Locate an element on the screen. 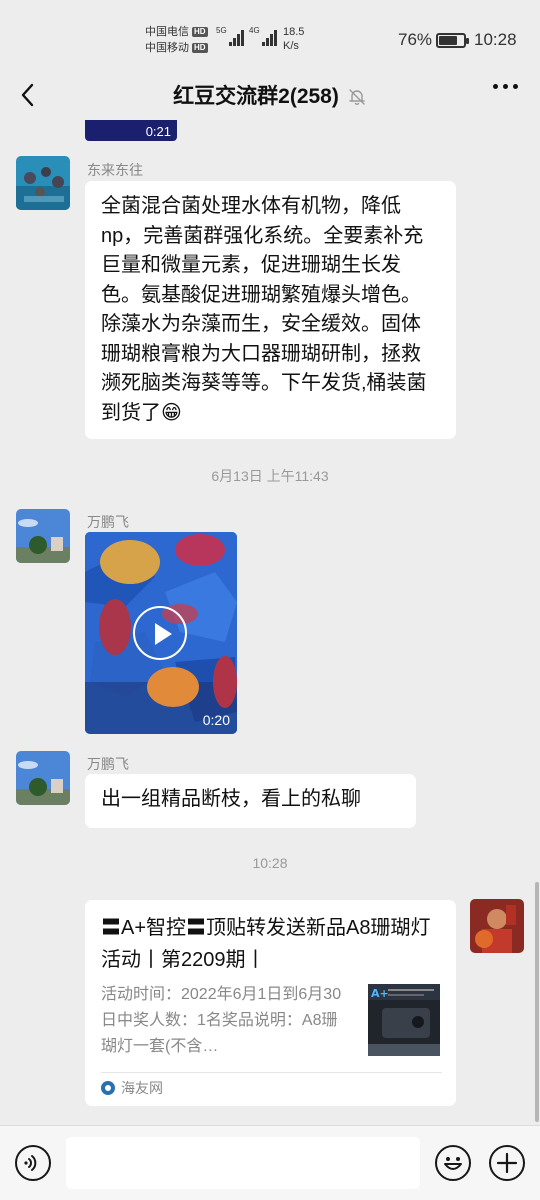 This screenshot has height=1200, width=540. card-source-name: 海友网 is located at coordinates (142, 1088).